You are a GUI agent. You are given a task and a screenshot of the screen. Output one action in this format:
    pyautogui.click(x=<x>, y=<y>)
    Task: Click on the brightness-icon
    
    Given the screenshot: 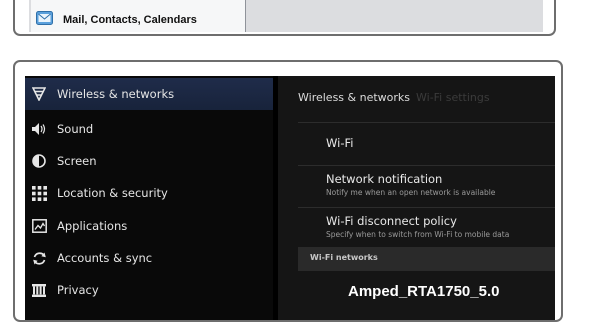 What is the action you would take?
    pyautogui.click(x=39, y=161)
    